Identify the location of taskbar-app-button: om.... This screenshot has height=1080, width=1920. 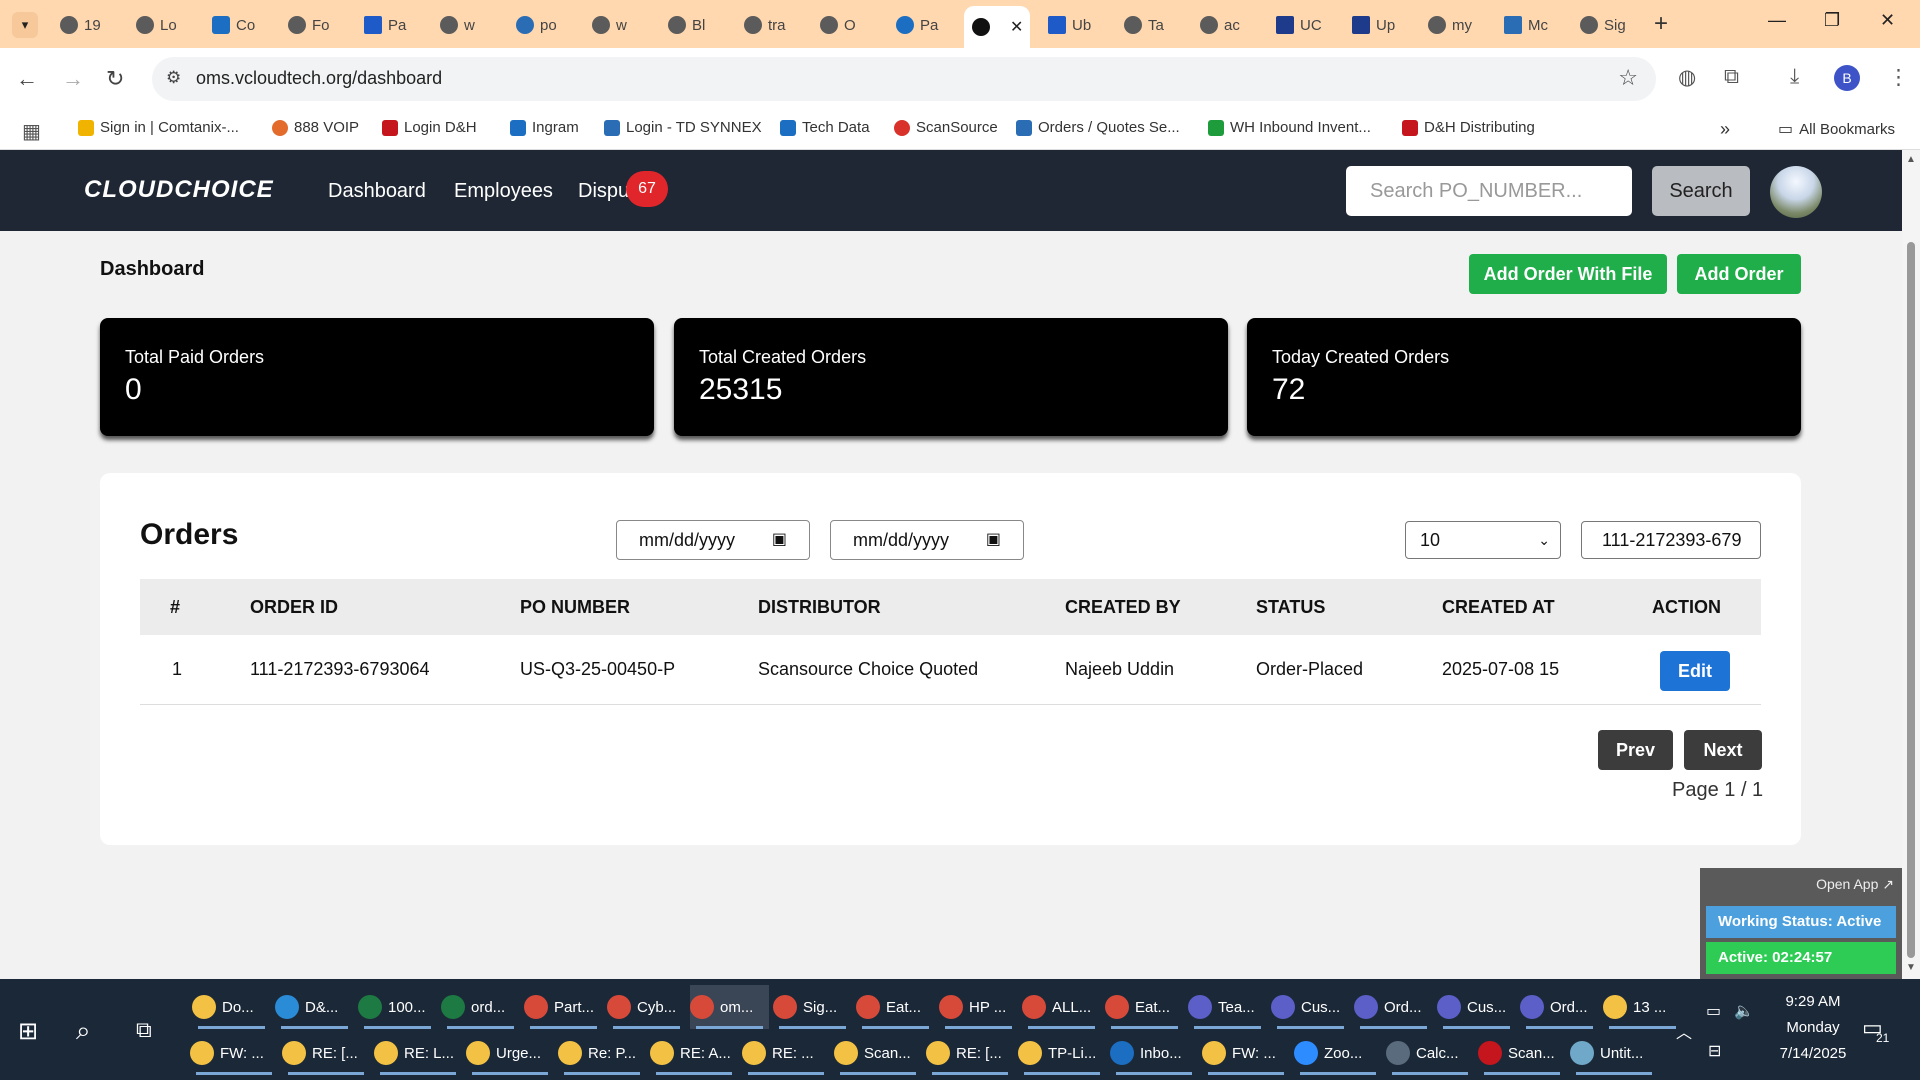
(729, 1007).